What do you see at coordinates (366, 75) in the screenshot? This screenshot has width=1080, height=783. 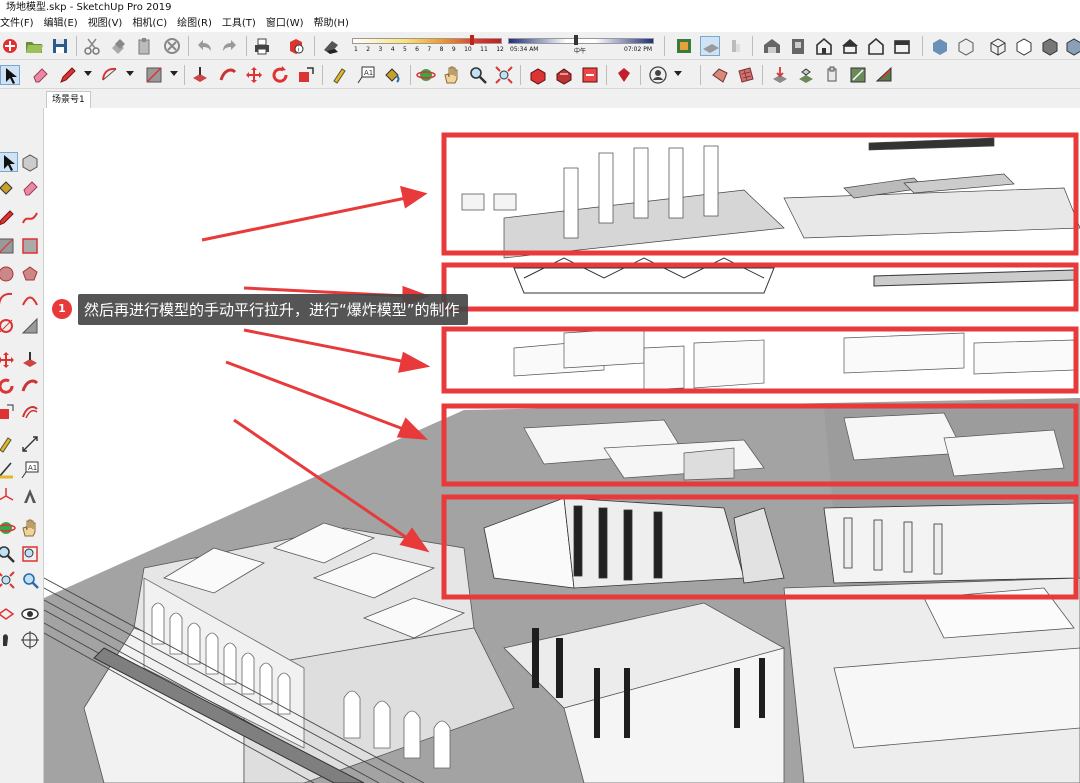 I see `text-icon: A1` at bounding box center [366, 75].